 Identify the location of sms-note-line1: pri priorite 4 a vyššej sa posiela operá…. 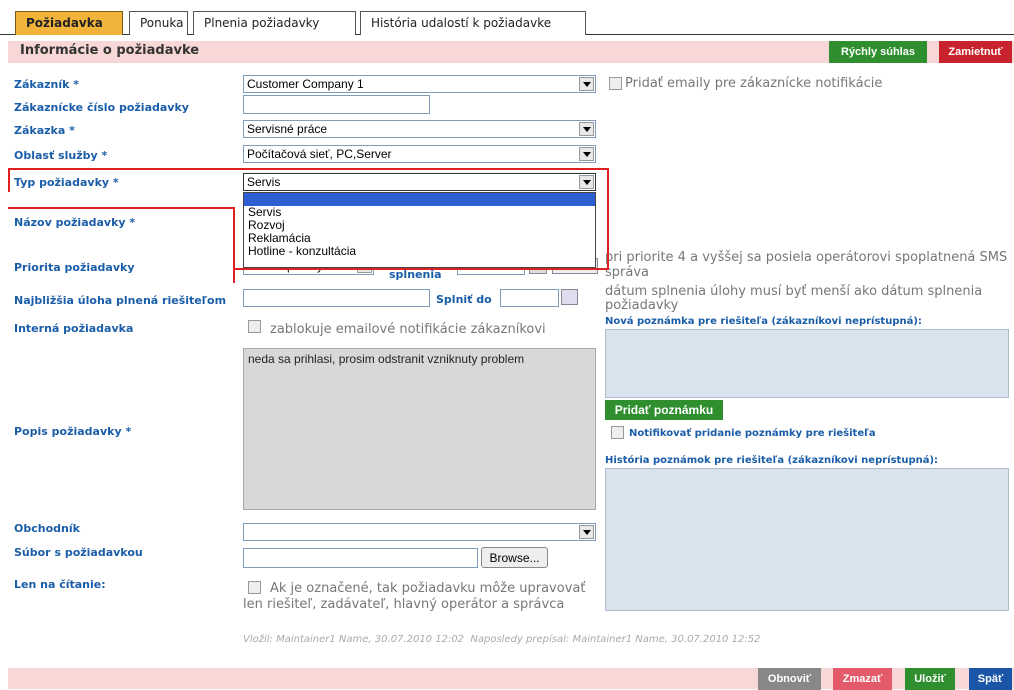
(806, 257).